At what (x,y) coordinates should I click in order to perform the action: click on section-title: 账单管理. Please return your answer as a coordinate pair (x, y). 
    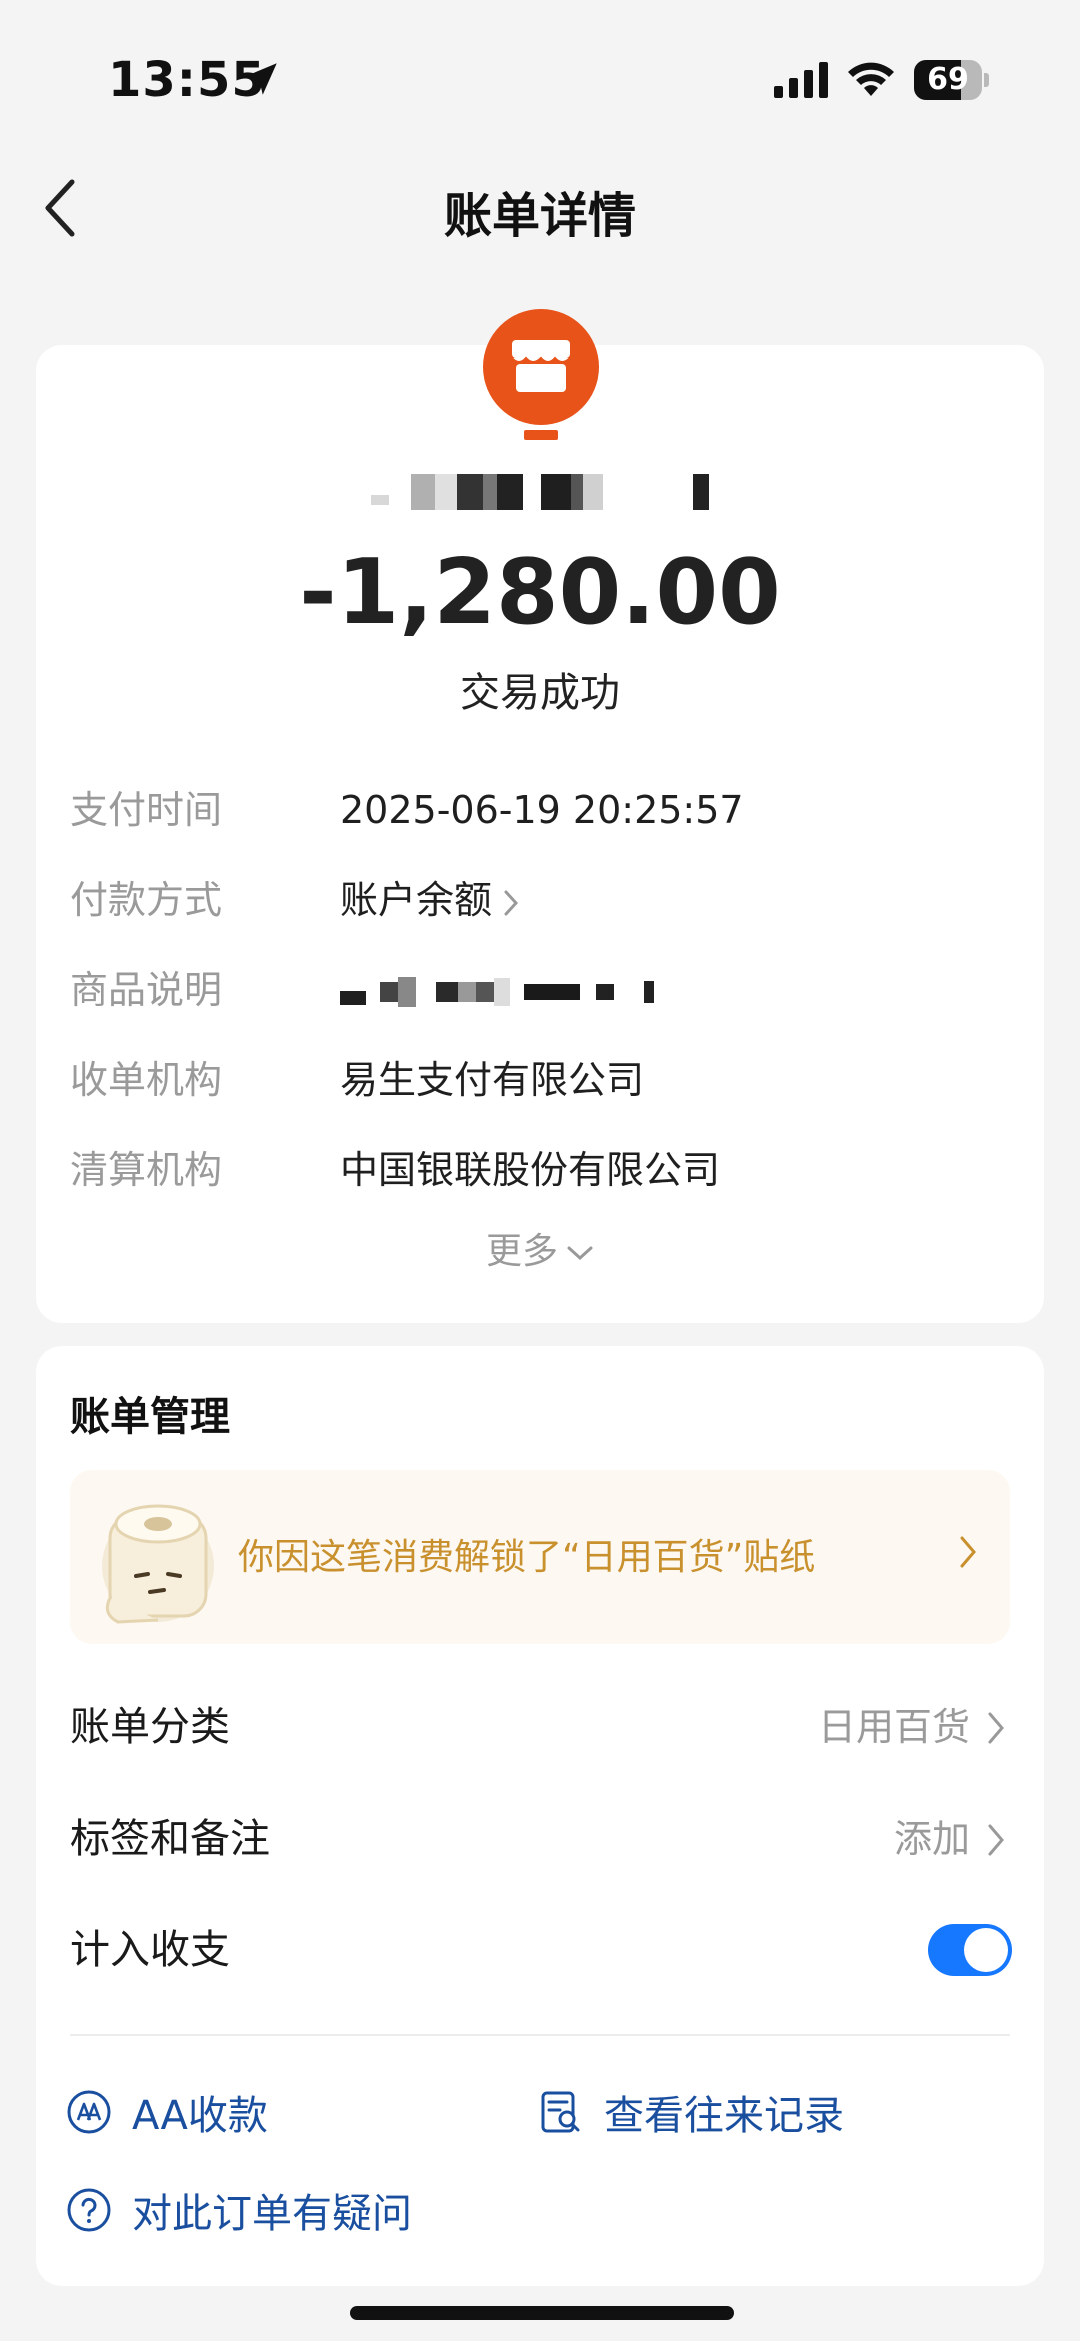
    Looking at the image, I should click on (150, 1417).